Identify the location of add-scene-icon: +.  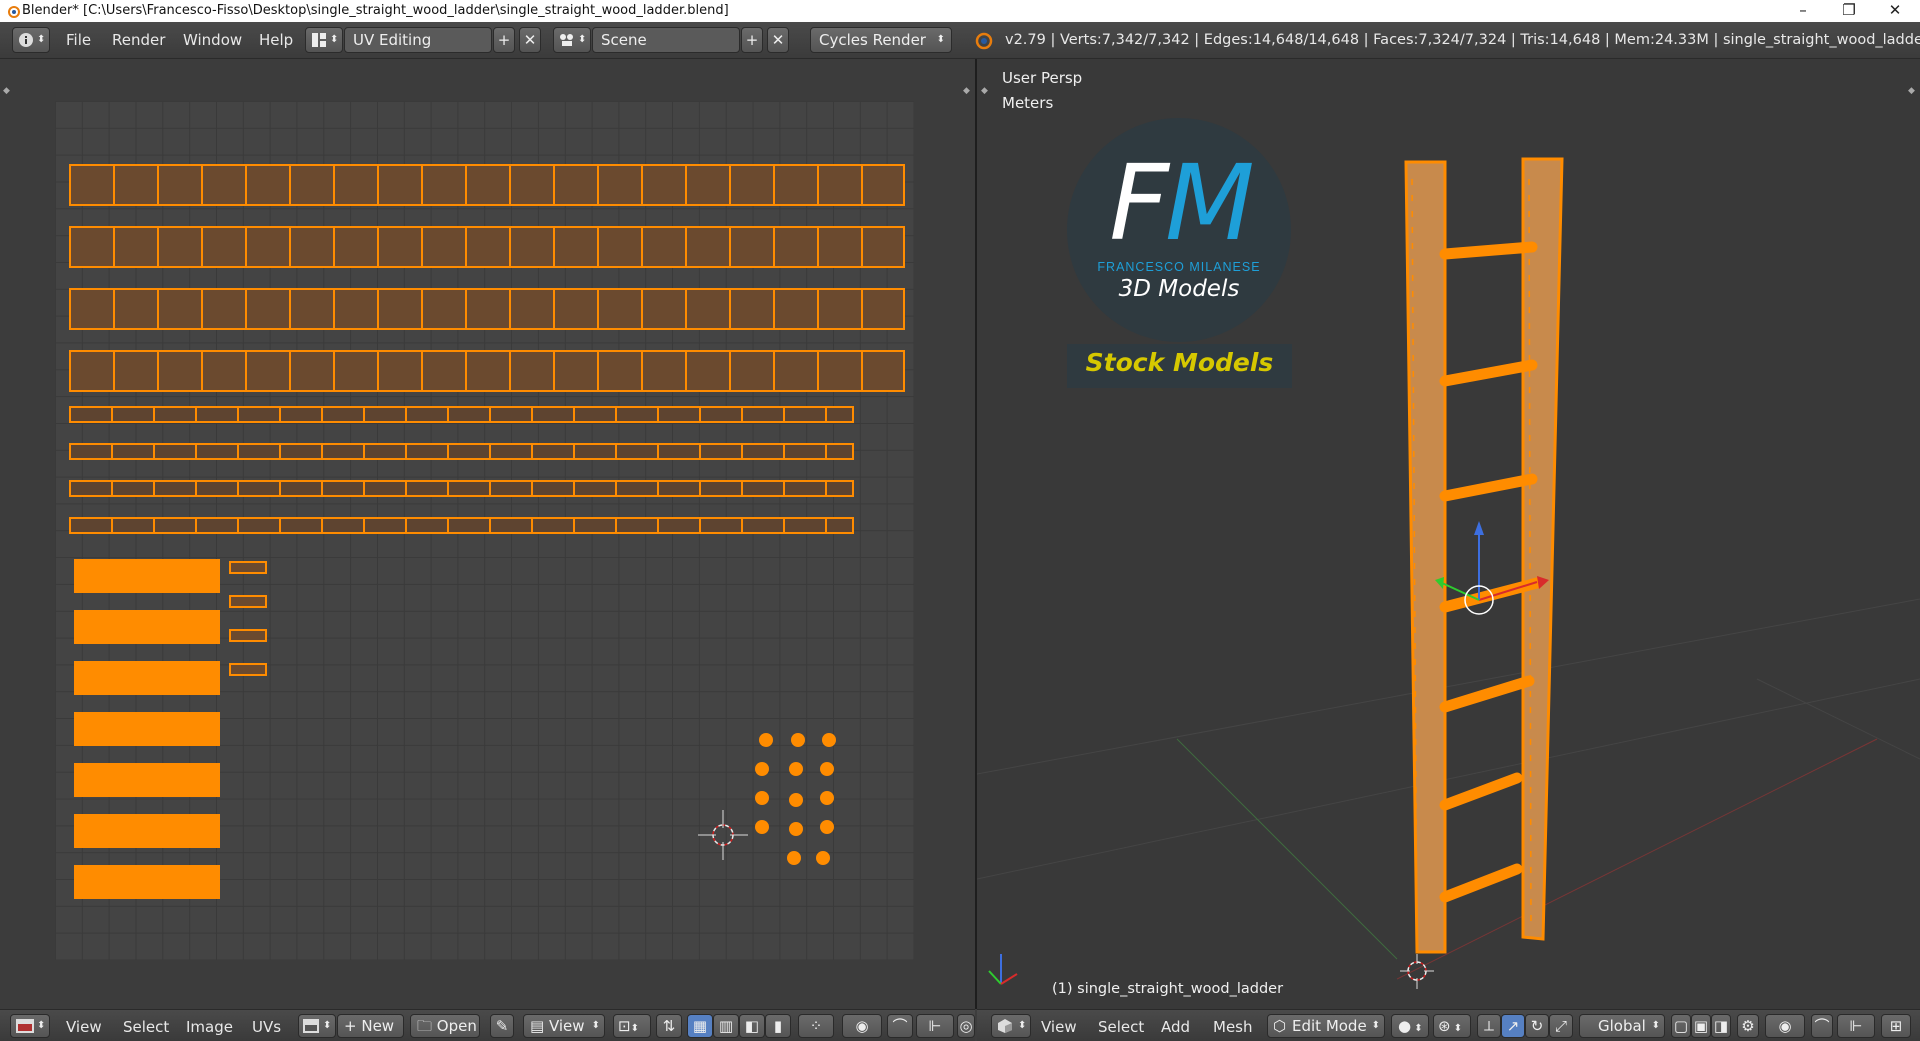
(752, 40).